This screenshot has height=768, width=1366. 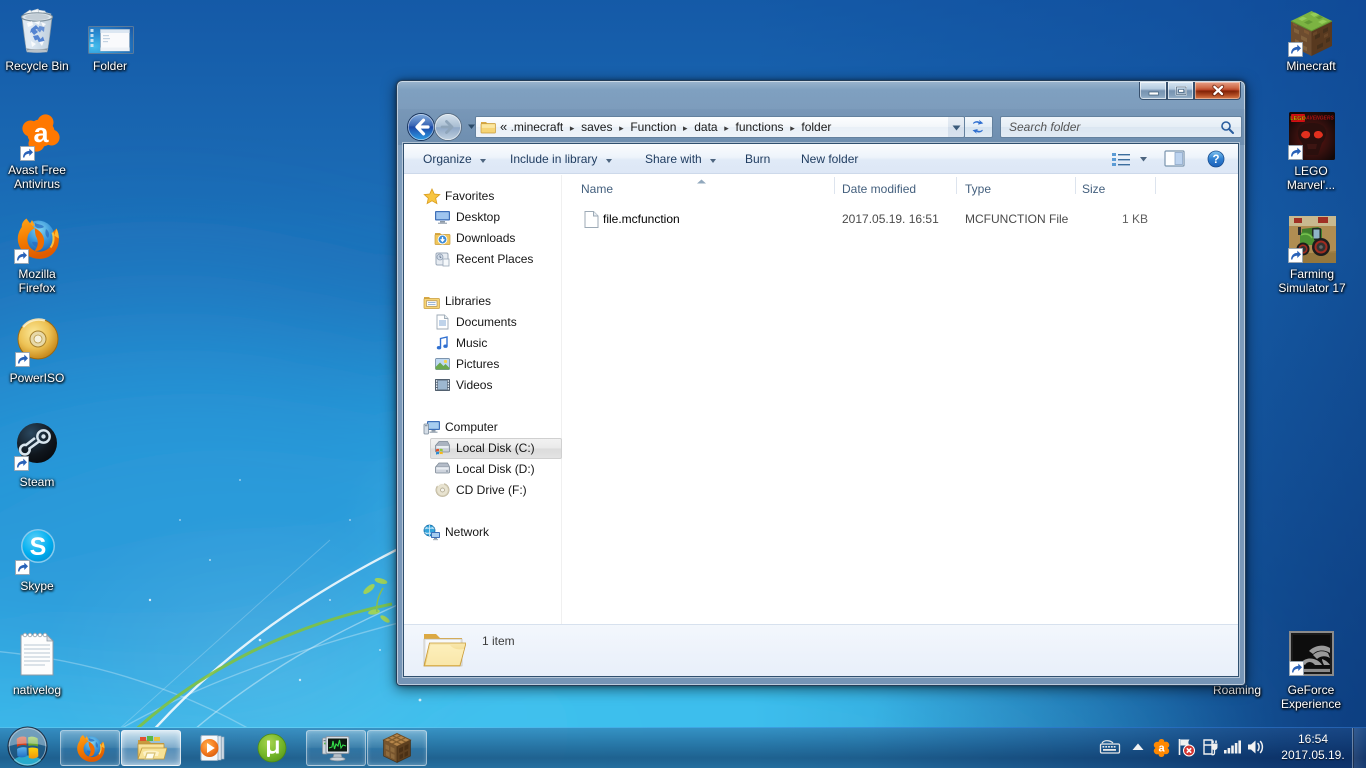 I want to click on svg-text: LEGO, so click(x=1298, y=119).